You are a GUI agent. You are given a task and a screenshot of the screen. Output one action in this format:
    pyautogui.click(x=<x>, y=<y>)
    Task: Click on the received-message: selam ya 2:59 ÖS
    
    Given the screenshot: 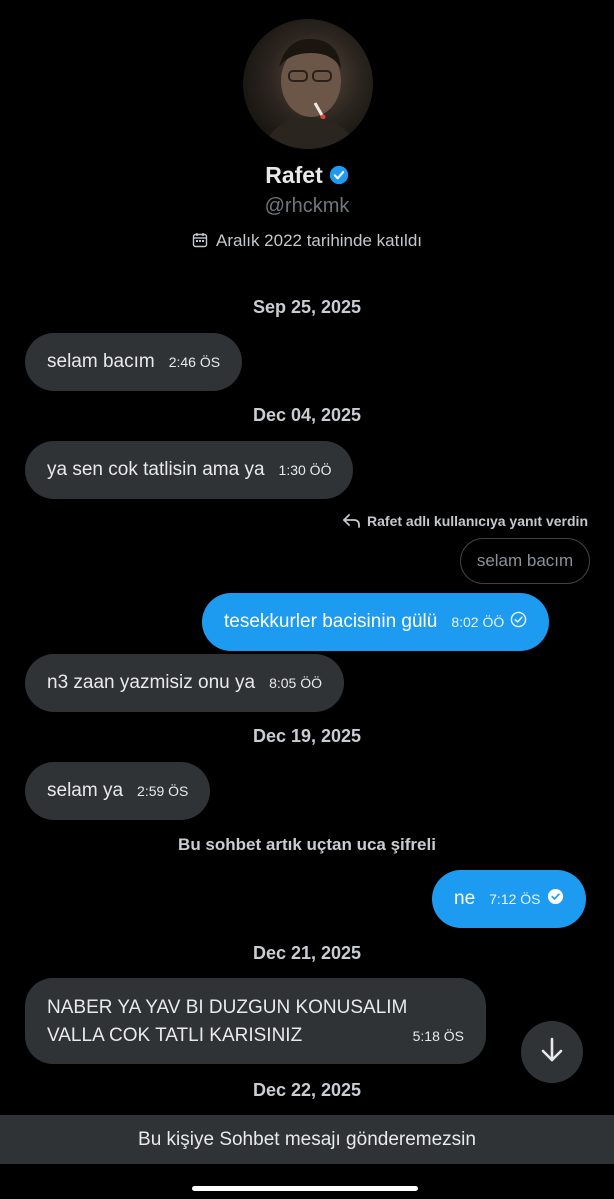 What is the action you would take?
    pyautogui.click(x=118, y=791)
    